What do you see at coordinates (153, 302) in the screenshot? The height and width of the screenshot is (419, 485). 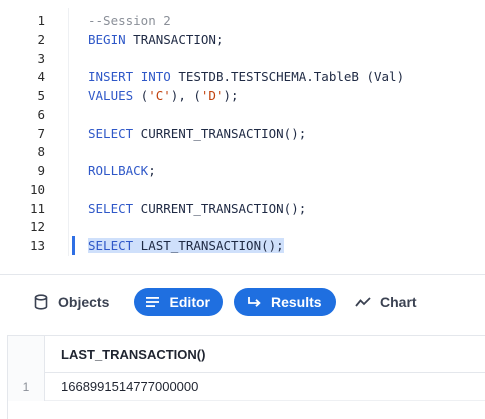 I see `lines-icon` at bounding box center [153, 302].